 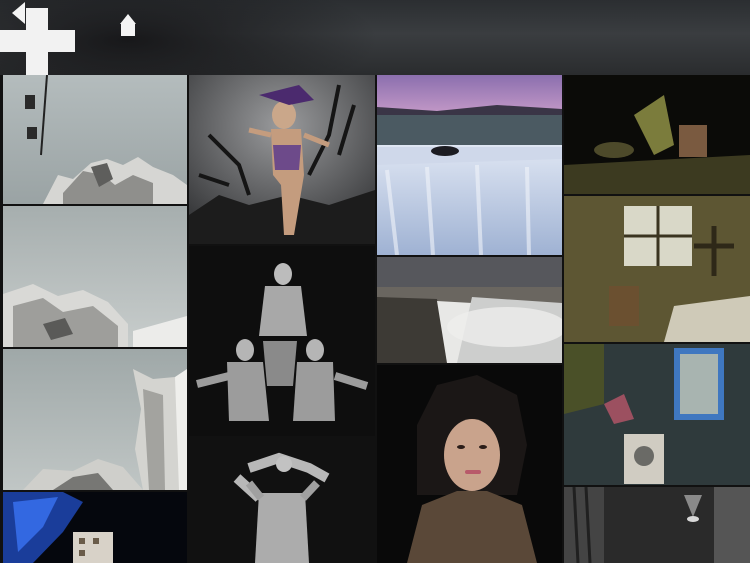 I want to click on home-icon-body, so click(x=128, y=30).